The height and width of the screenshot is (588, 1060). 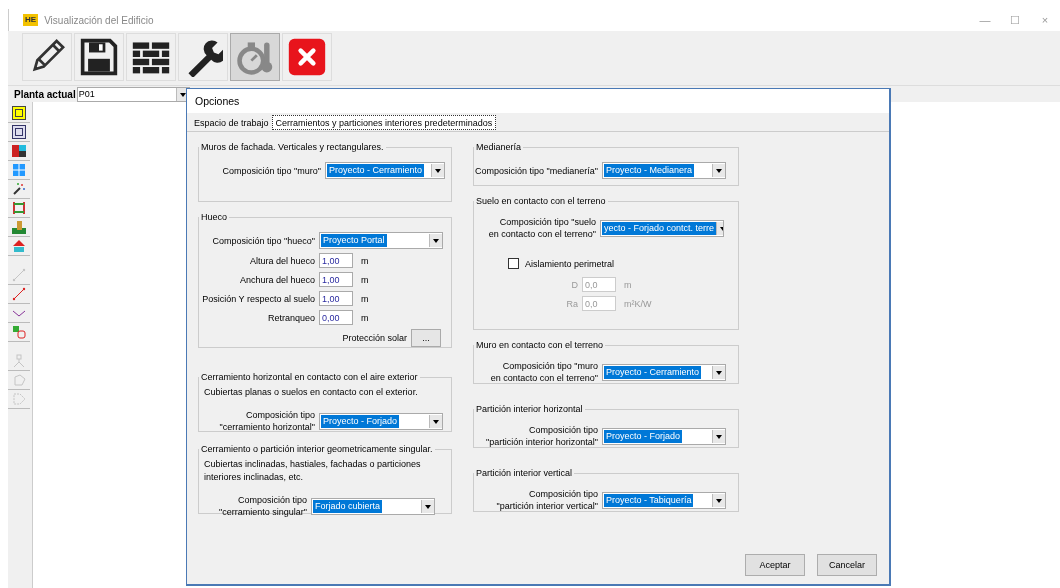 I want to click on blocks-icon, so click(x=19, y=151).